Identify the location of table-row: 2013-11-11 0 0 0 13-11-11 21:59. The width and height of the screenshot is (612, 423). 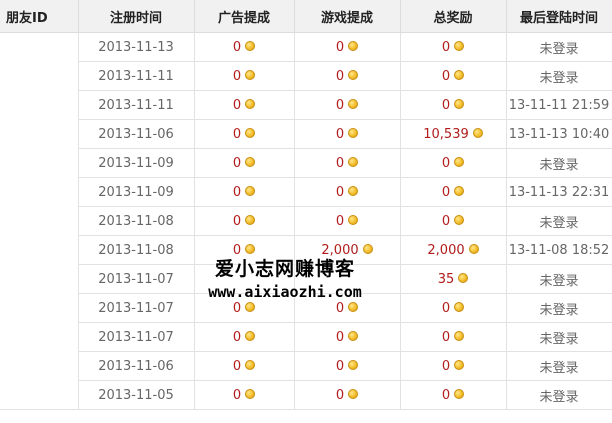
(306, 105).